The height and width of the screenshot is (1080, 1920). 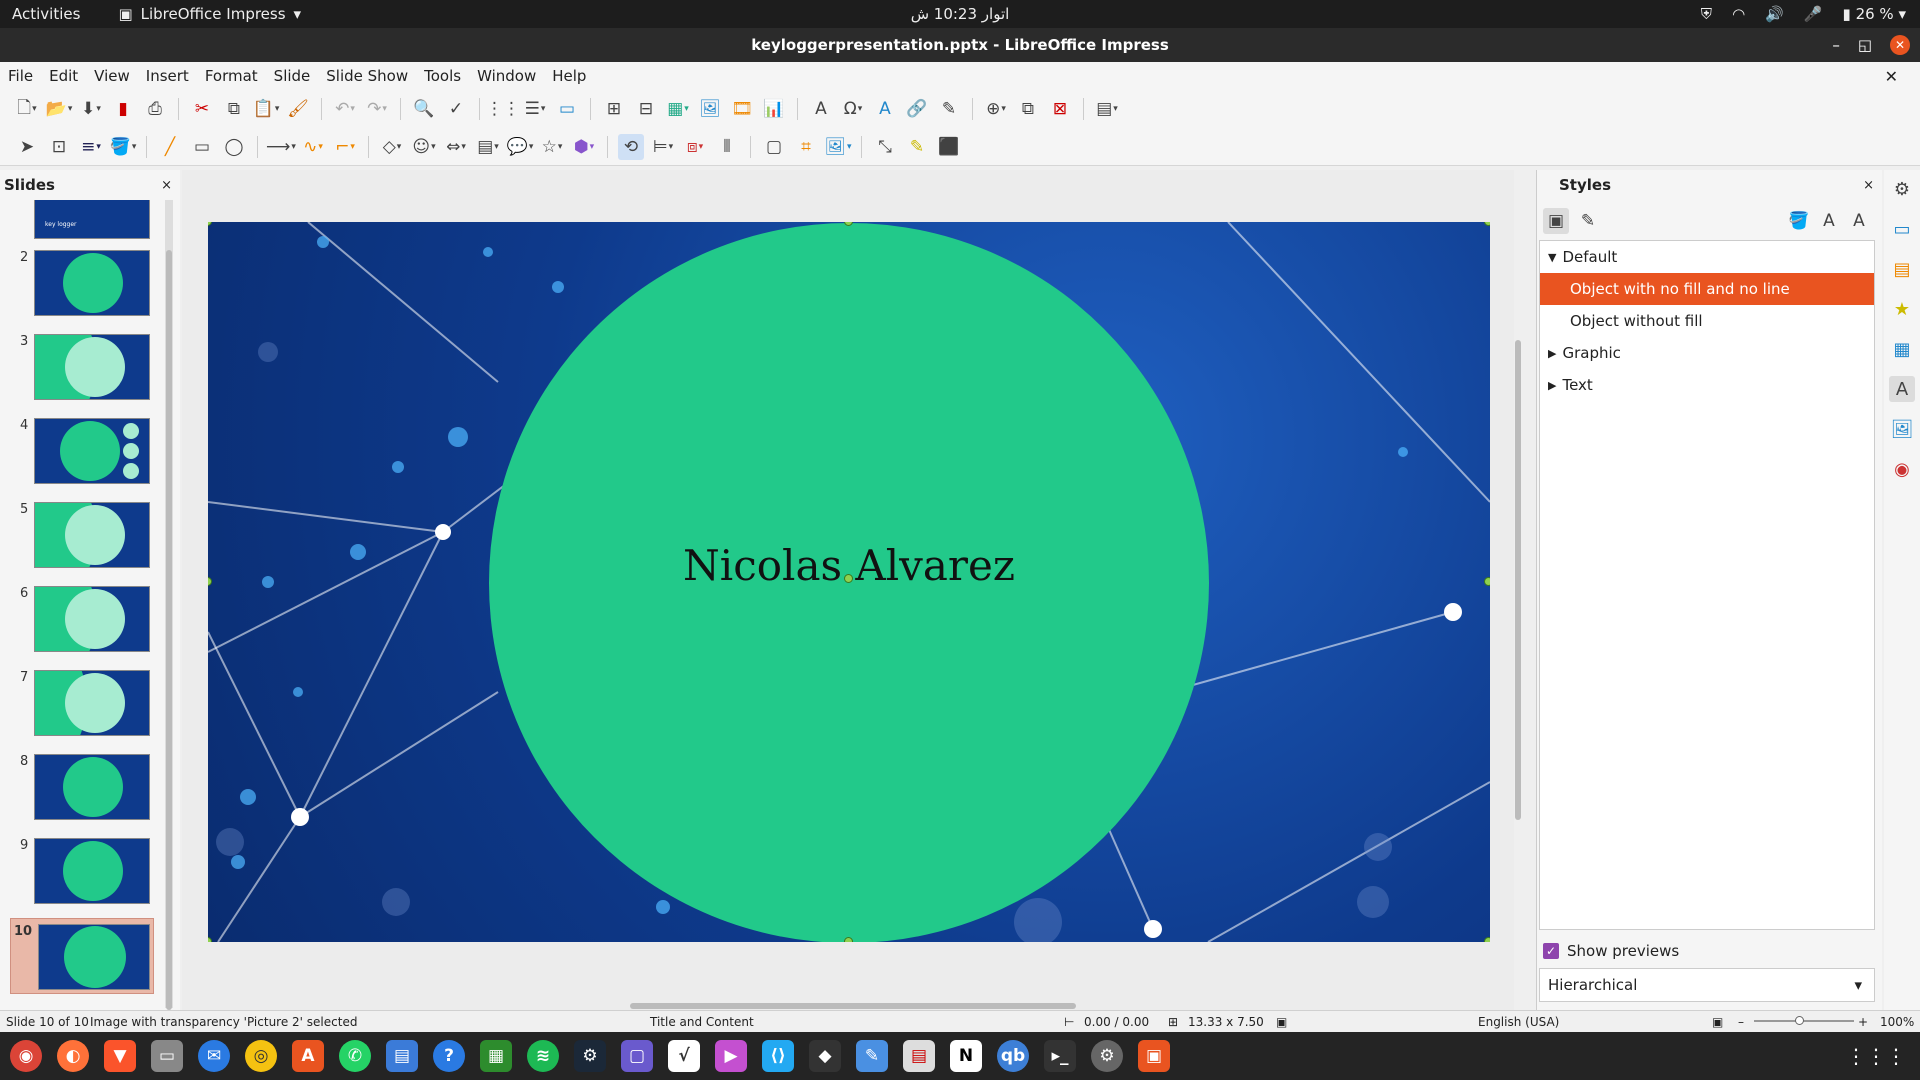 I want to click on 3d-objects-icon: ⬢, so click(x=584, y=147).